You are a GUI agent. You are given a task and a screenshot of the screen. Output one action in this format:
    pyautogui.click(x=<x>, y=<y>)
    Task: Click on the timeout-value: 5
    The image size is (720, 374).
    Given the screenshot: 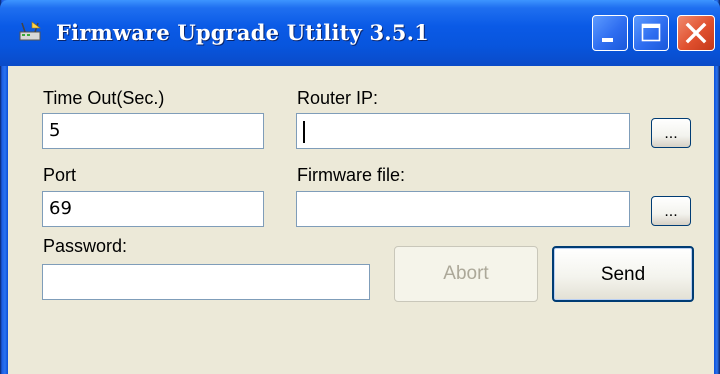 What is the action you would take?
    pyautogui.click(x=55, y=130)
    